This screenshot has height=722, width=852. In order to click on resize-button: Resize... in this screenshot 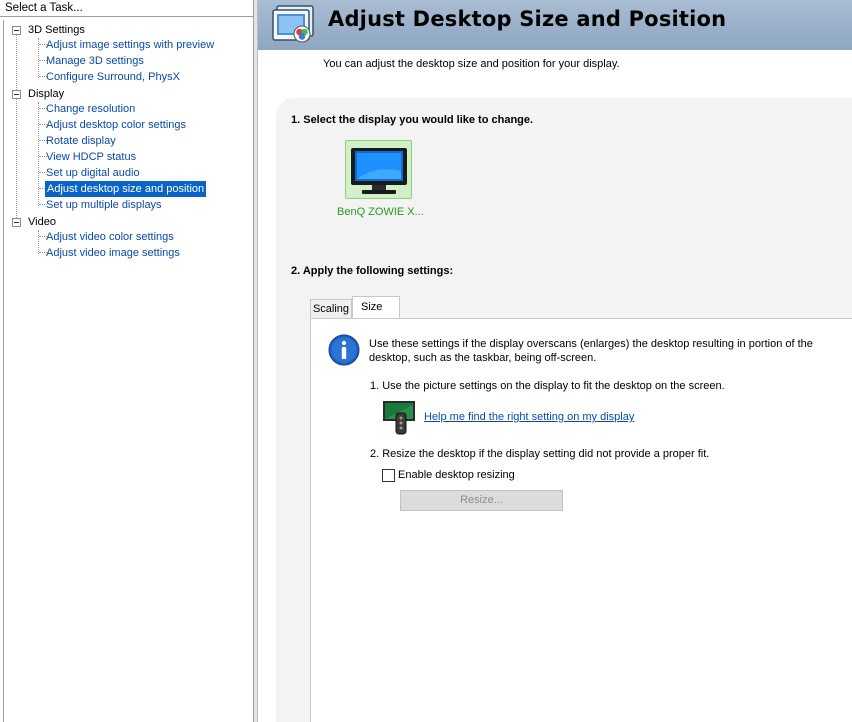, I will do `click(481, 500)`.